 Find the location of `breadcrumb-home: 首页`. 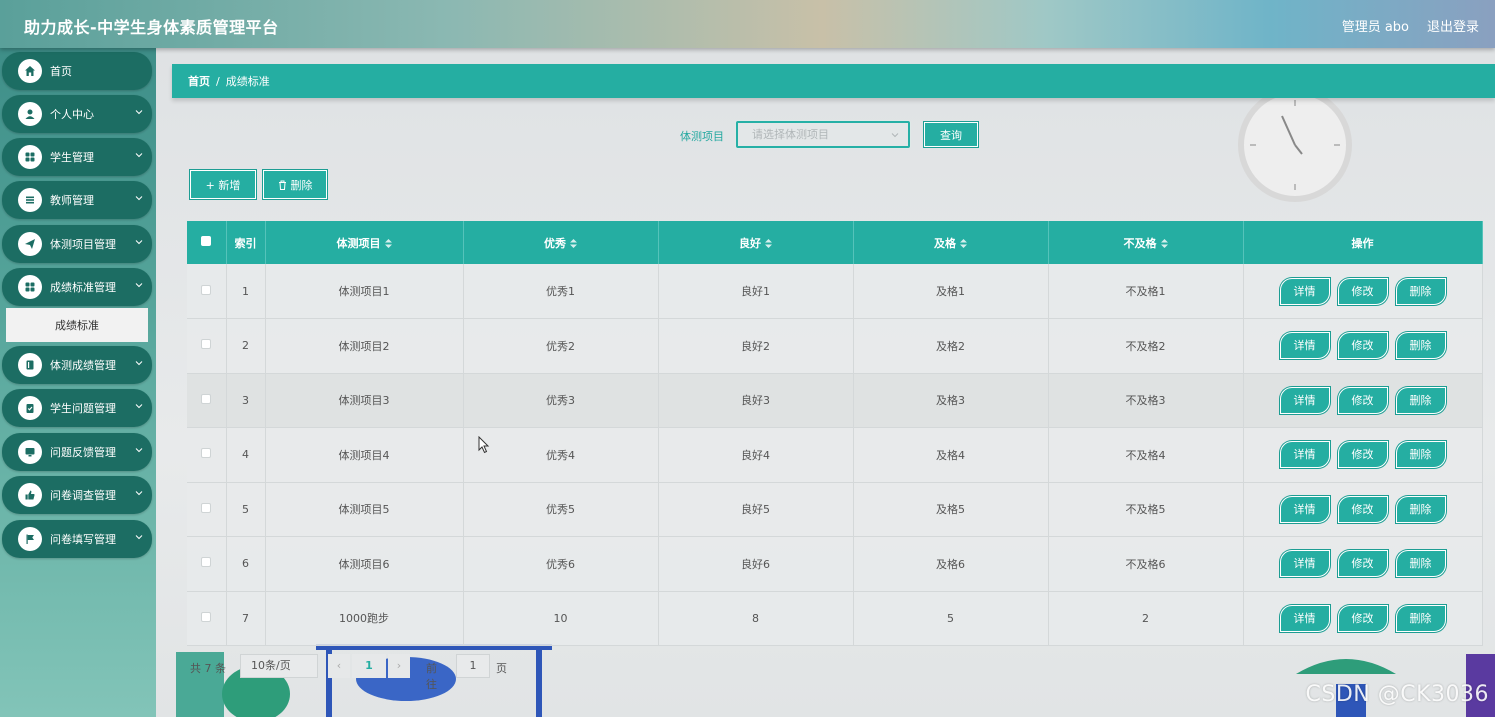

breadcrumb-home: 首页 is located at coordinates (199, 81).